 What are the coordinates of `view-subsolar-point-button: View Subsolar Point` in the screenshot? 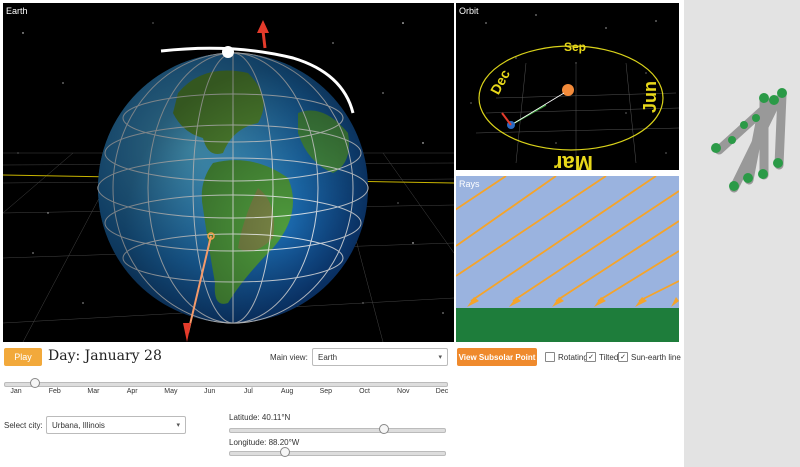 It's located at (497, 357).